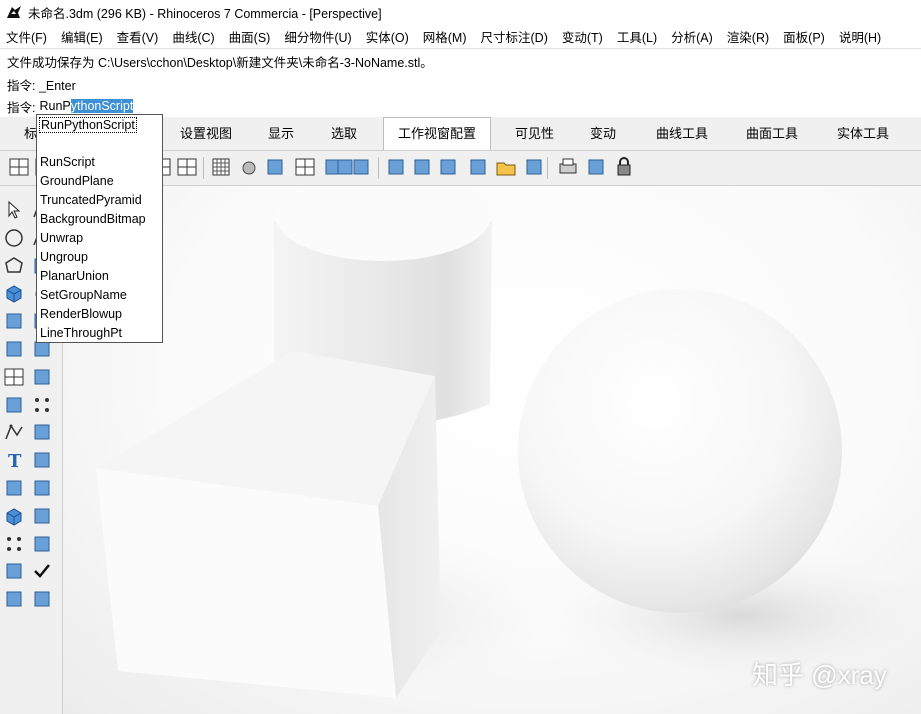  Describe the element at coordinates (42, 405) in the screenshot. I see `points-icon` at that location.